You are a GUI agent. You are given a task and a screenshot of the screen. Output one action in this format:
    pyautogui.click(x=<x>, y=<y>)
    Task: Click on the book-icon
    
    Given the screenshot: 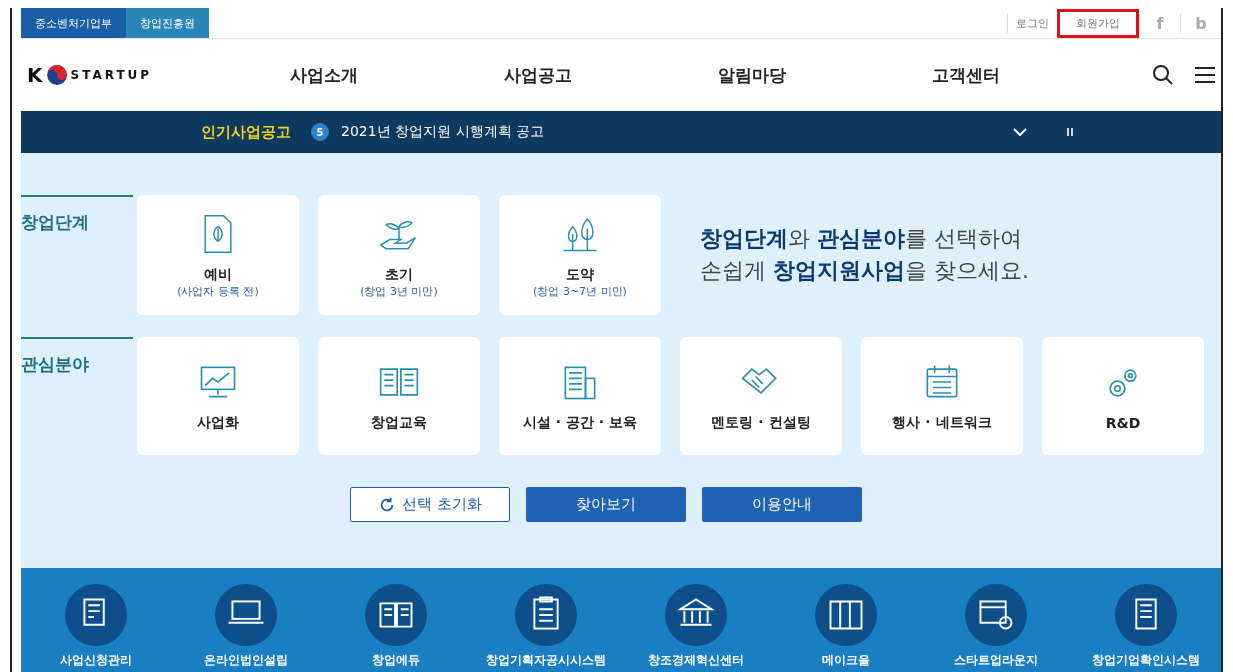 What is the action you would take?
    pyautogui.click(x=396, y=615)
    